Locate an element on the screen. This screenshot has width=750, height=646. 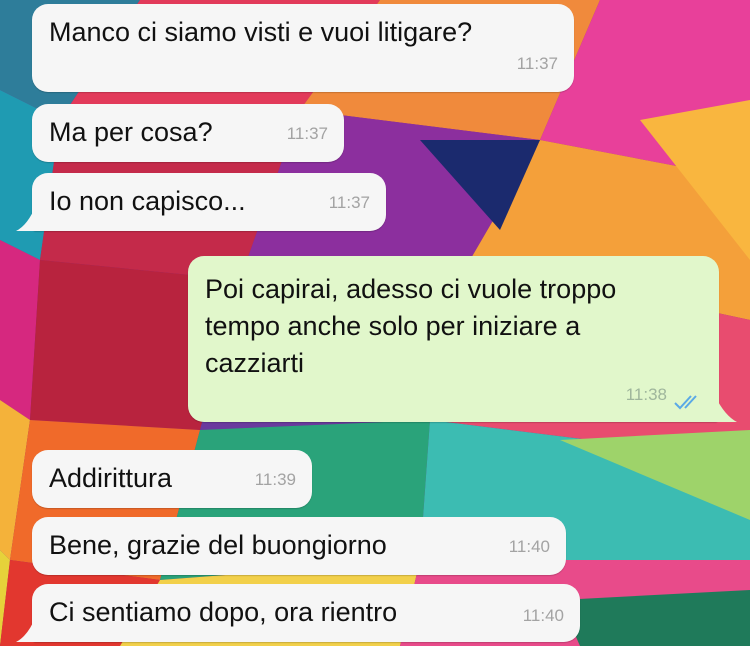
message-text: Addirittura is located at coordinates (111, 478).